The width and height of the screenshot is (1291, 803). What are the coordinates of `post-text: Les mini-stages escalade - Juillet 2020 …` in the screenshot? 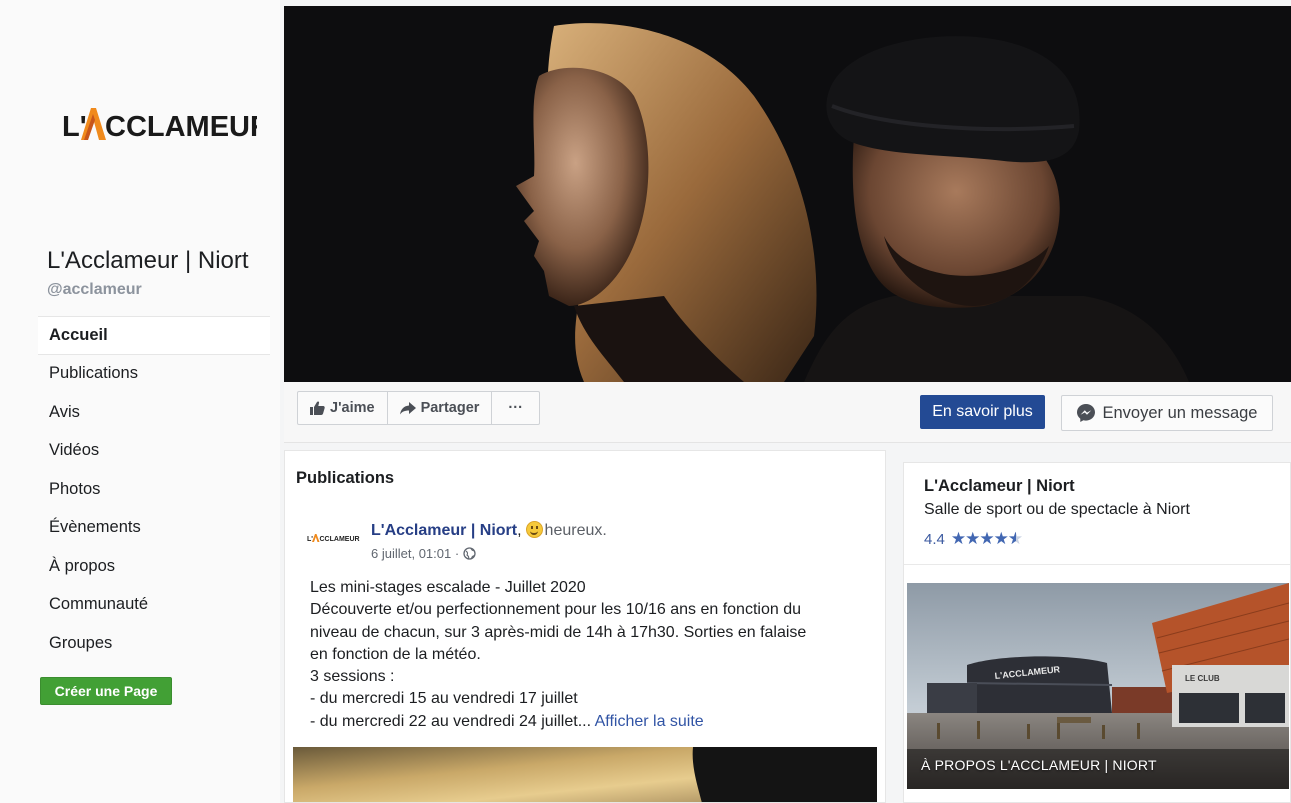 It's located at (595, 655).